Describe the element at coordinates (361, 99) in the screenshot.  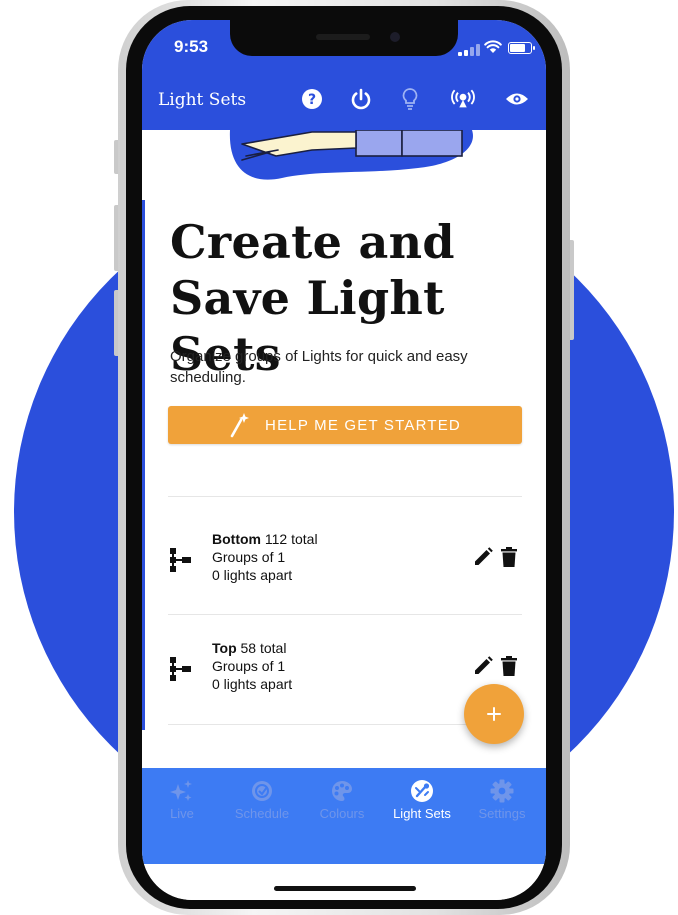
I see `power-icon` at that location.